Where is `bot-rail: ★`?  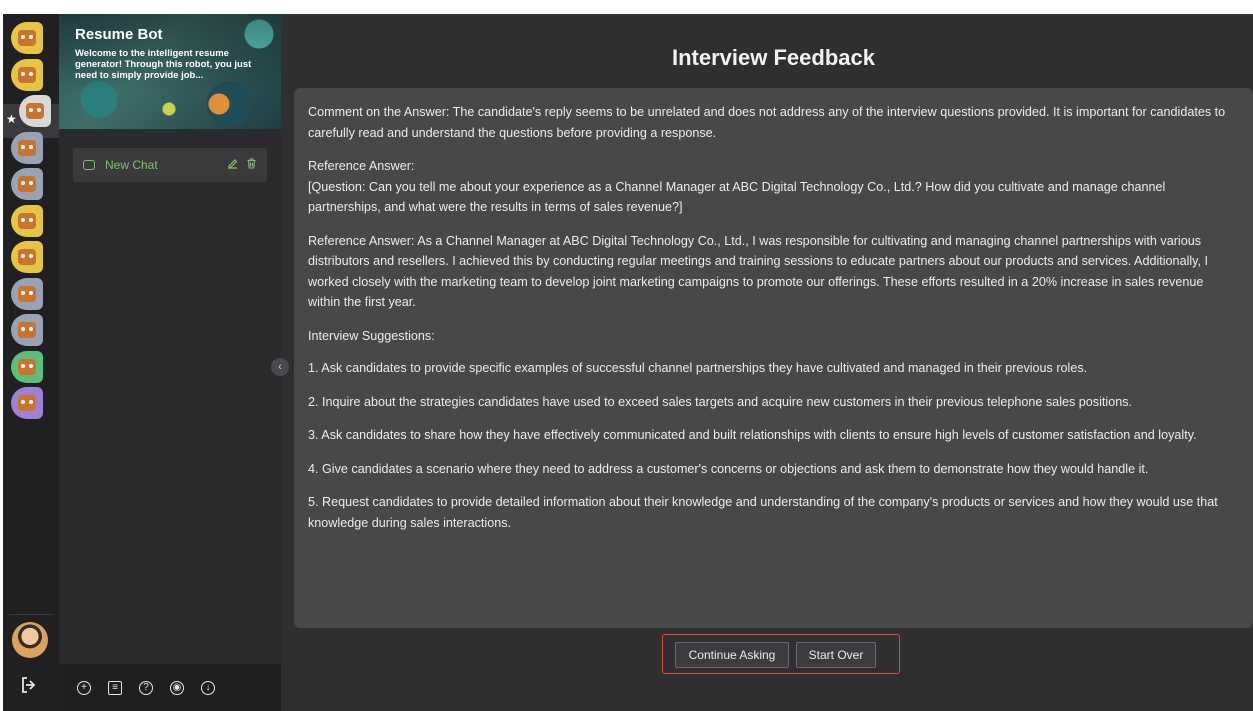 bot-rail: ★ is located at coordinates (31, 362).